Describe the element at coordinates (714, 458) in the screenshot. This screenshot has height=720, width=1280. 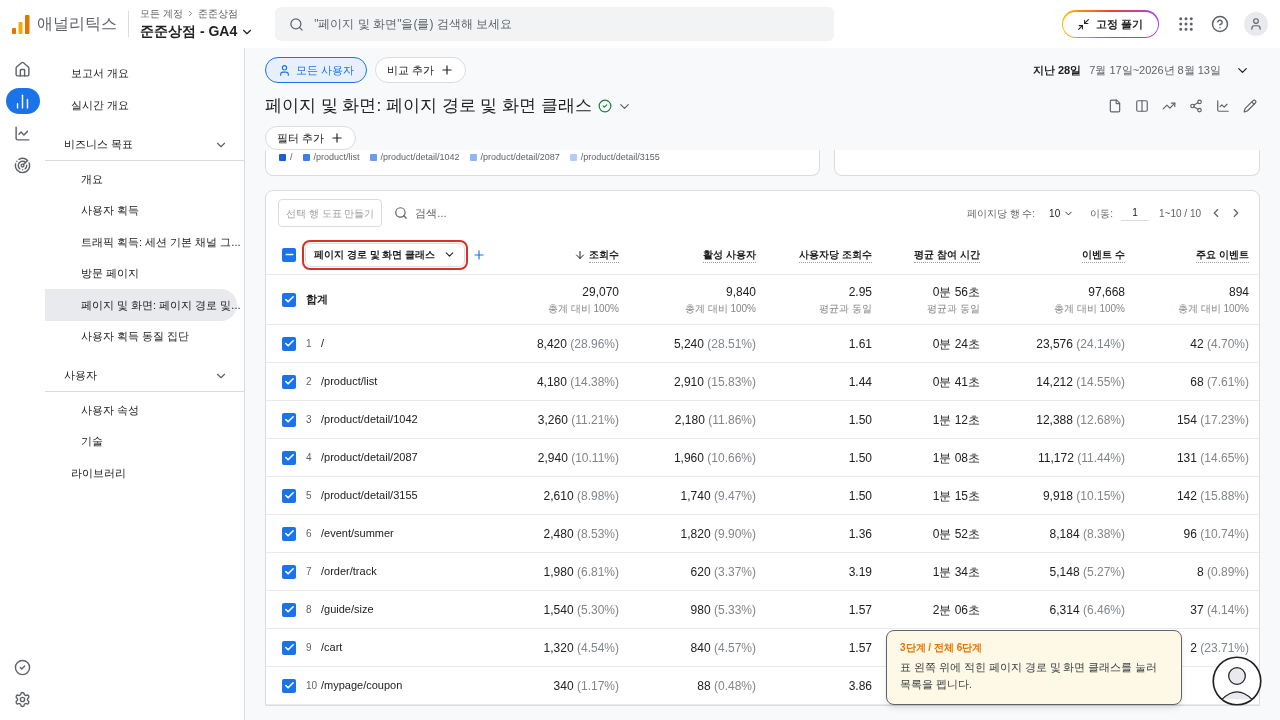
I see `table-cell-text: 1,960 (10.66%)` at that location.